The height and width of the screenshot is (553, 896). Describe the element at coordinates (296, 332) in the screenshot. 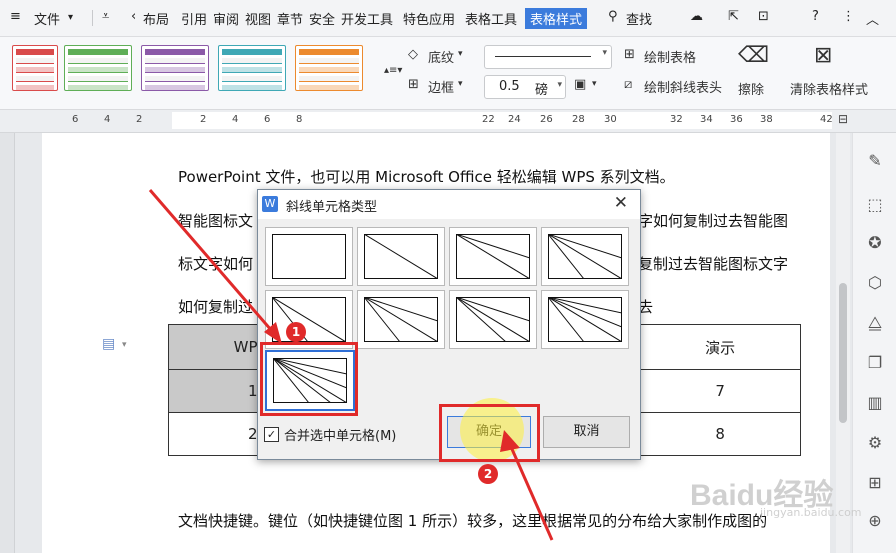

I see `step-badge-1: 1` at that location.